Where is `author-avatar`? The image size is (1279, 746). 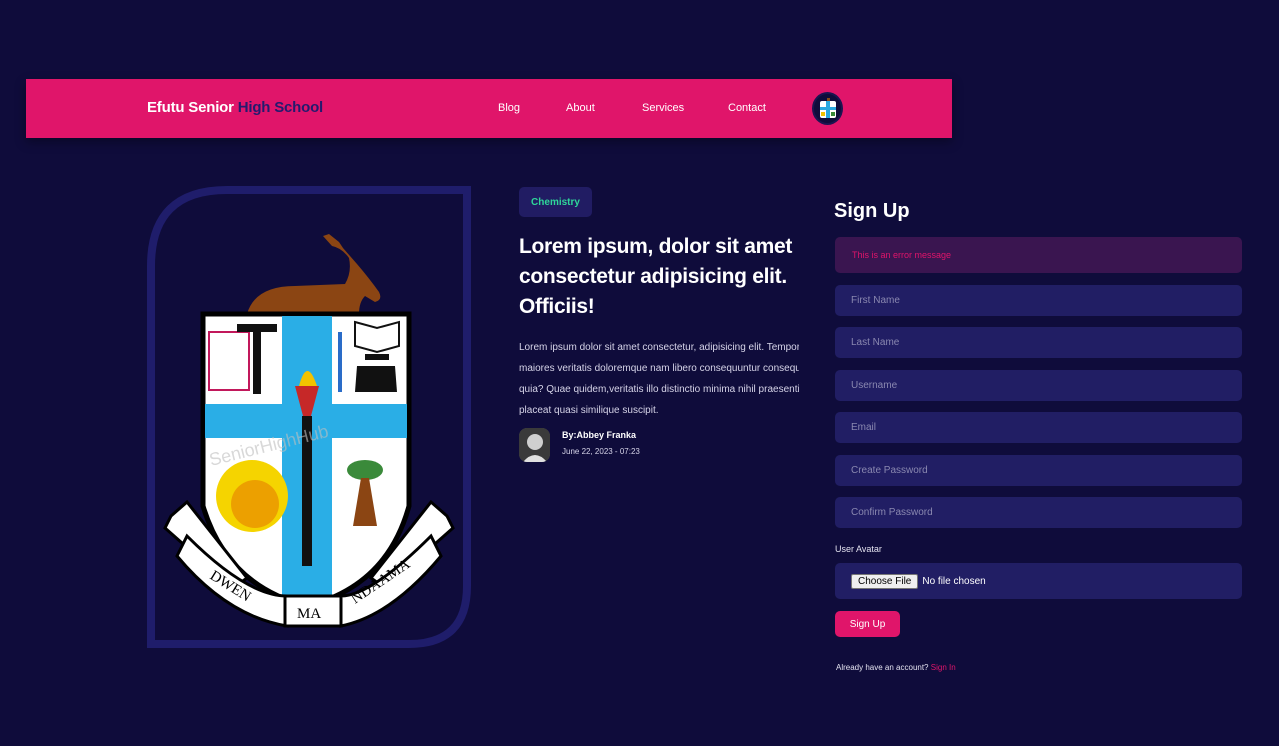 author-avatar is located at coordinates (534, 445).